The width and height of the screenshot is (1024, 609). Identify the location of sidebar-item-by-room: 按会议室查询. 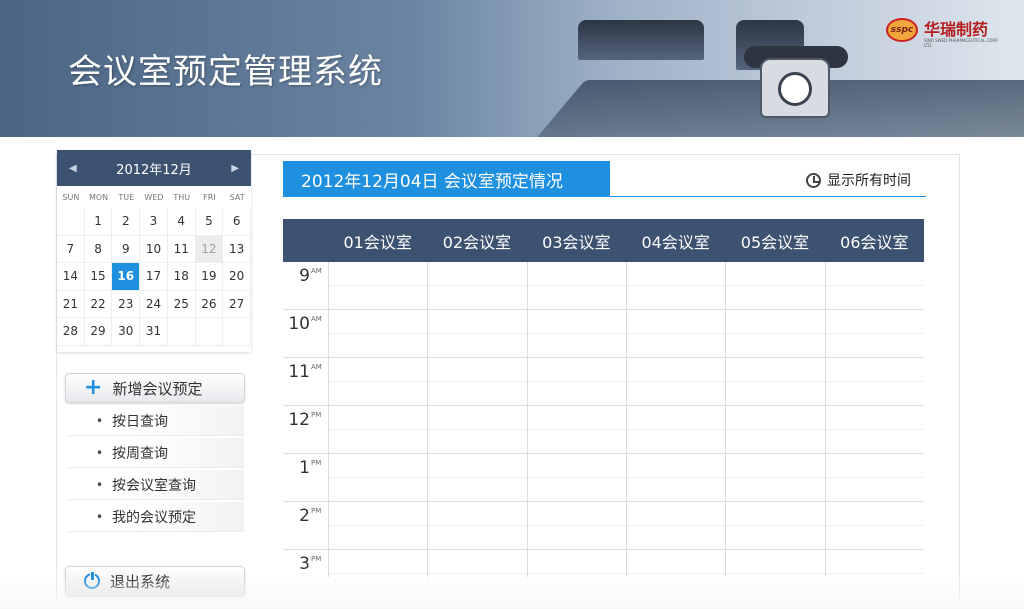
(156, 485).